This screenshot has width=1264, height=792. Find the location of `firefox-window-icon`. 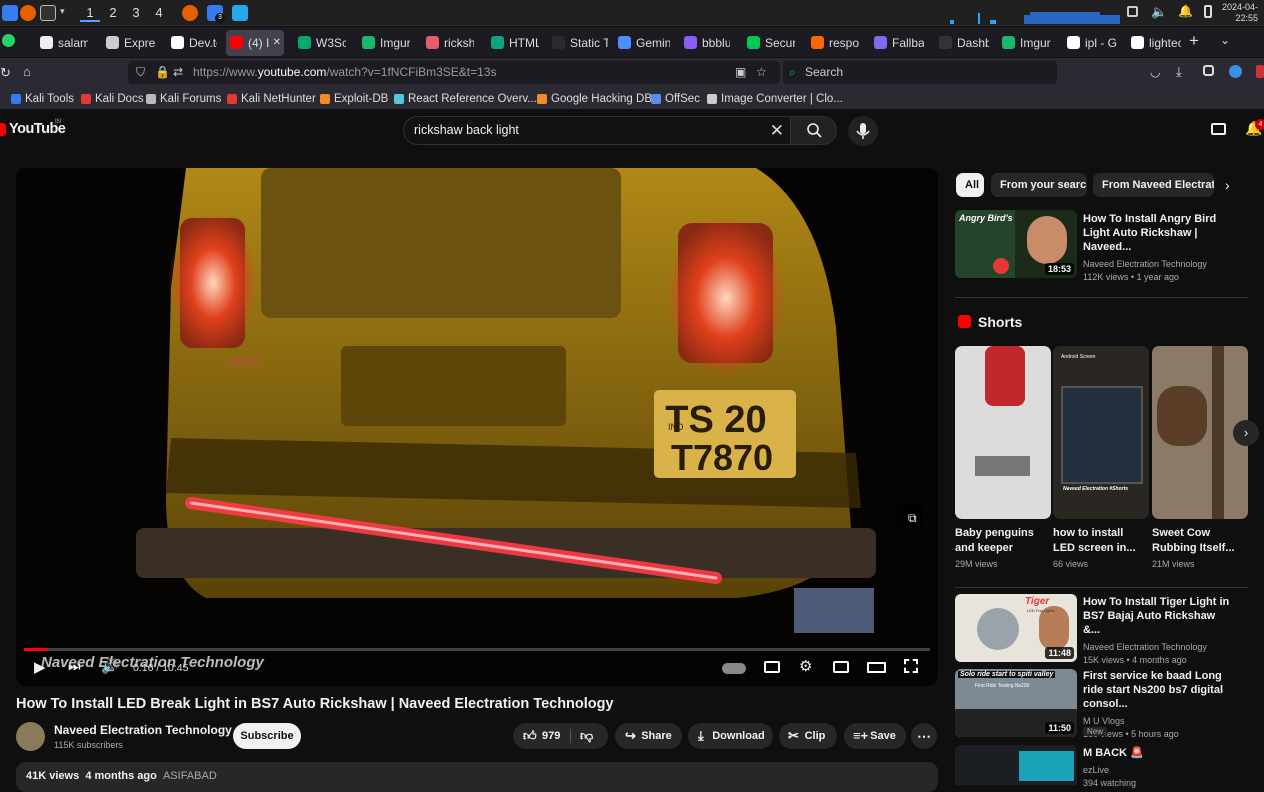

firefox-window-icon is located at coordinates (190, 13).